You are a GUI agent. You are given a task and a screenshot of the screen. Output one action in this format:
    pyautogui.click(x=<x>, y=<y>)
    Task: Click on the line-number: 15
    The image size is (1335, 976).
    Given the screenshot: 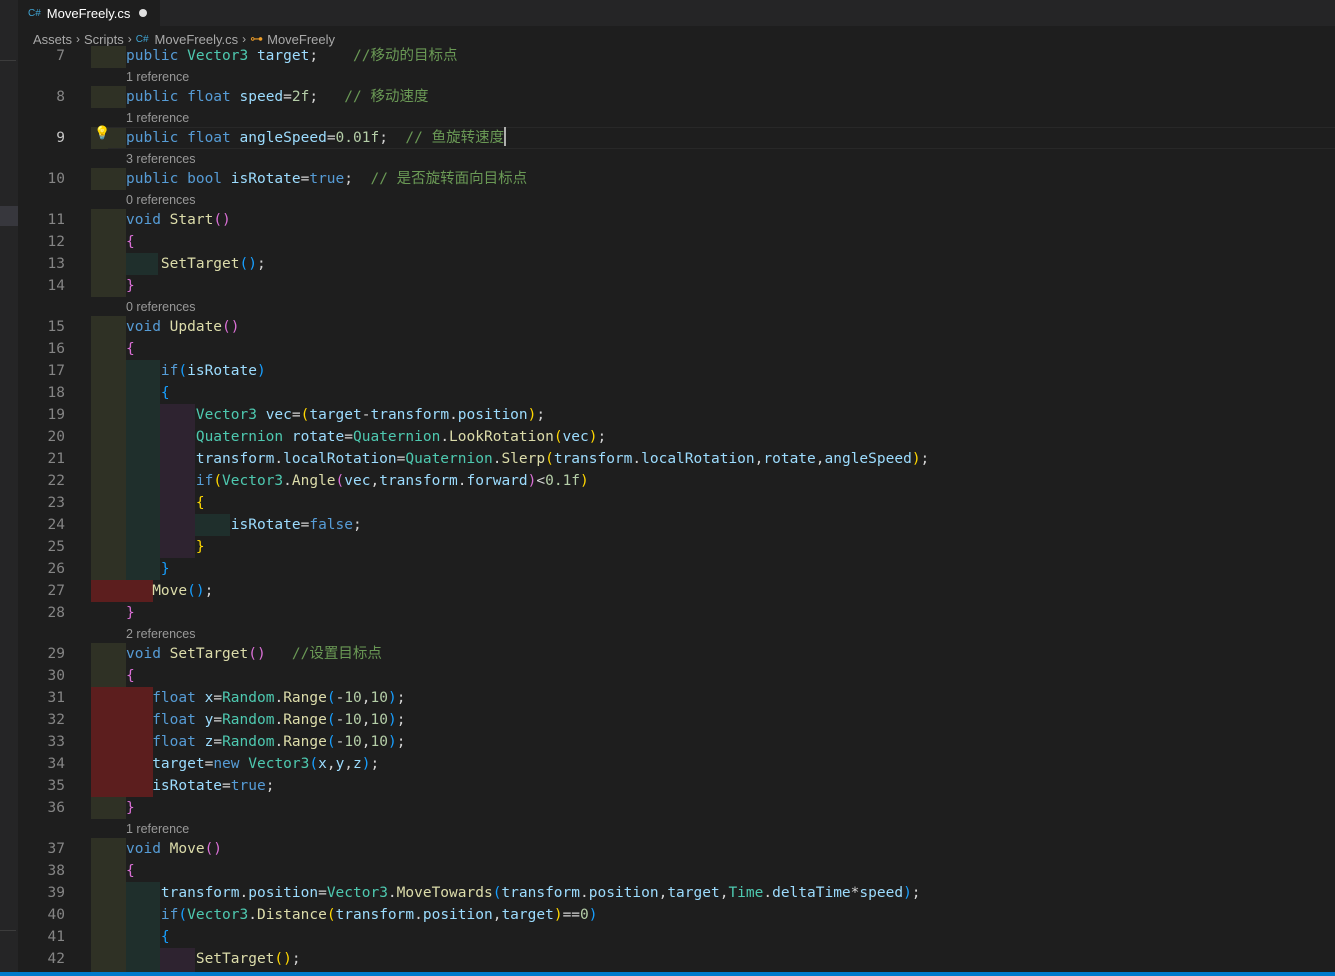 What is the action you would take?
    pyautogui.click(x=56, y=327)
    